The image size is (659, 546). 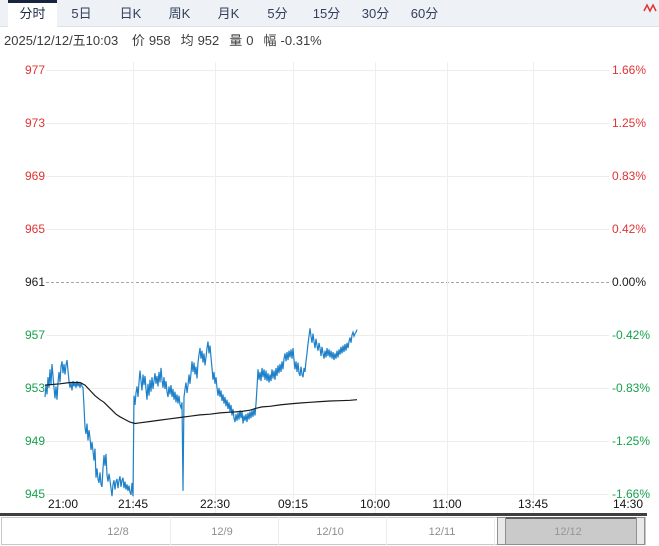 I want to click on percent-tick--0.83%: -0.83%, so click(x=631, y=387).